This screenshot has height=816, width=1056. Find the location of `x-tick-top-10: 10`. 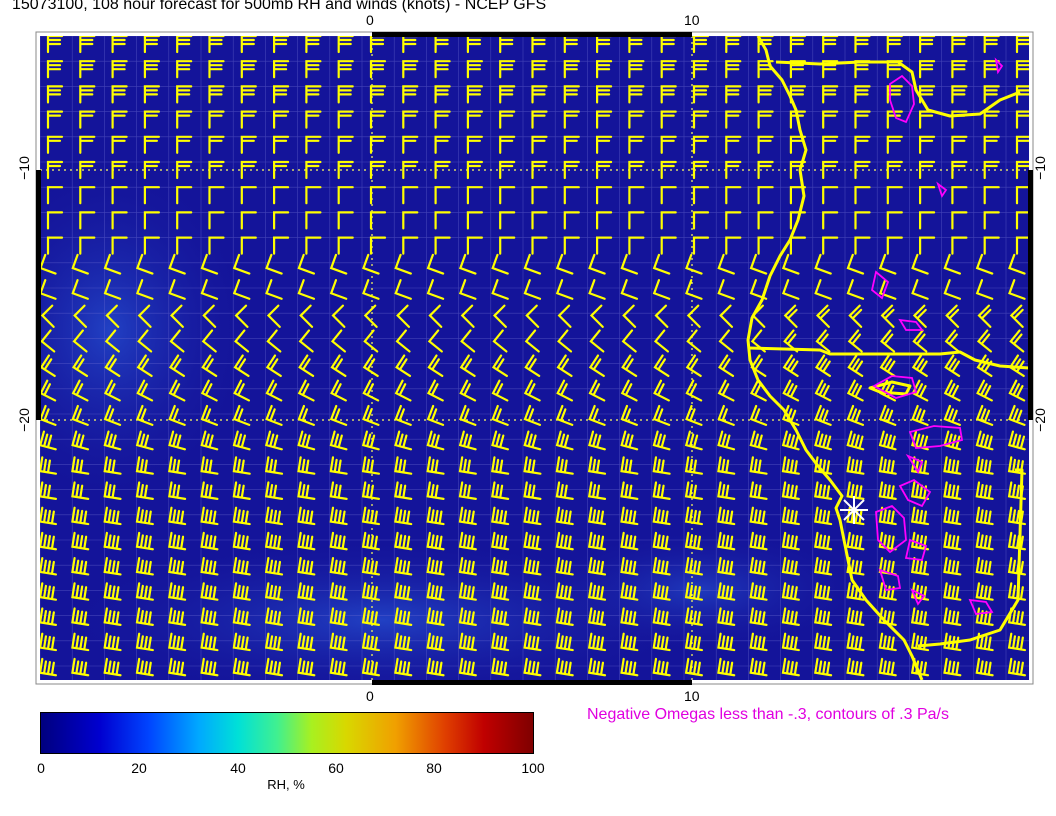

x-tick-top-10: 10 is located at coordinates (692, 20).